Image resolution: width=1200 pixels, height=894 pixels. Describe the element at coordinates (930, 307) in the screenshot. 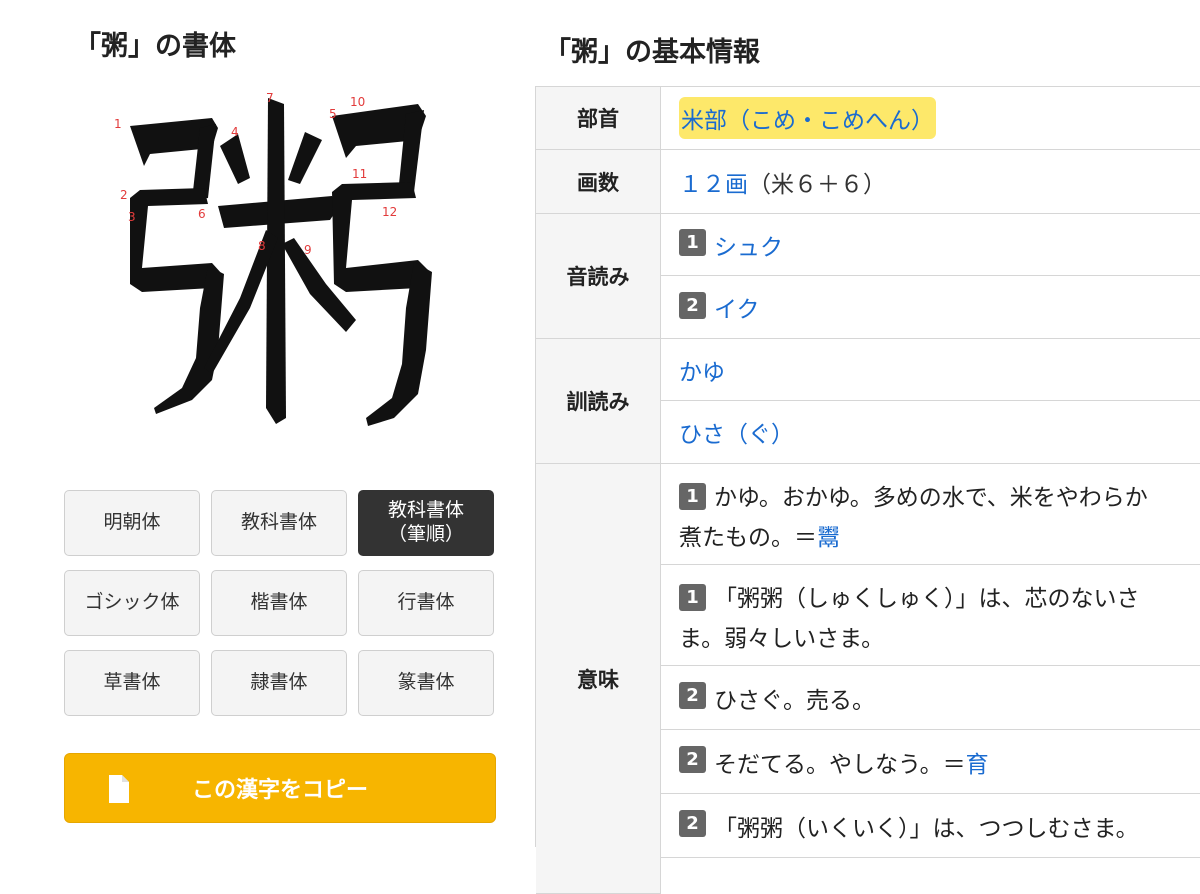

I see `onyomi-item: 2 イク` at that location.